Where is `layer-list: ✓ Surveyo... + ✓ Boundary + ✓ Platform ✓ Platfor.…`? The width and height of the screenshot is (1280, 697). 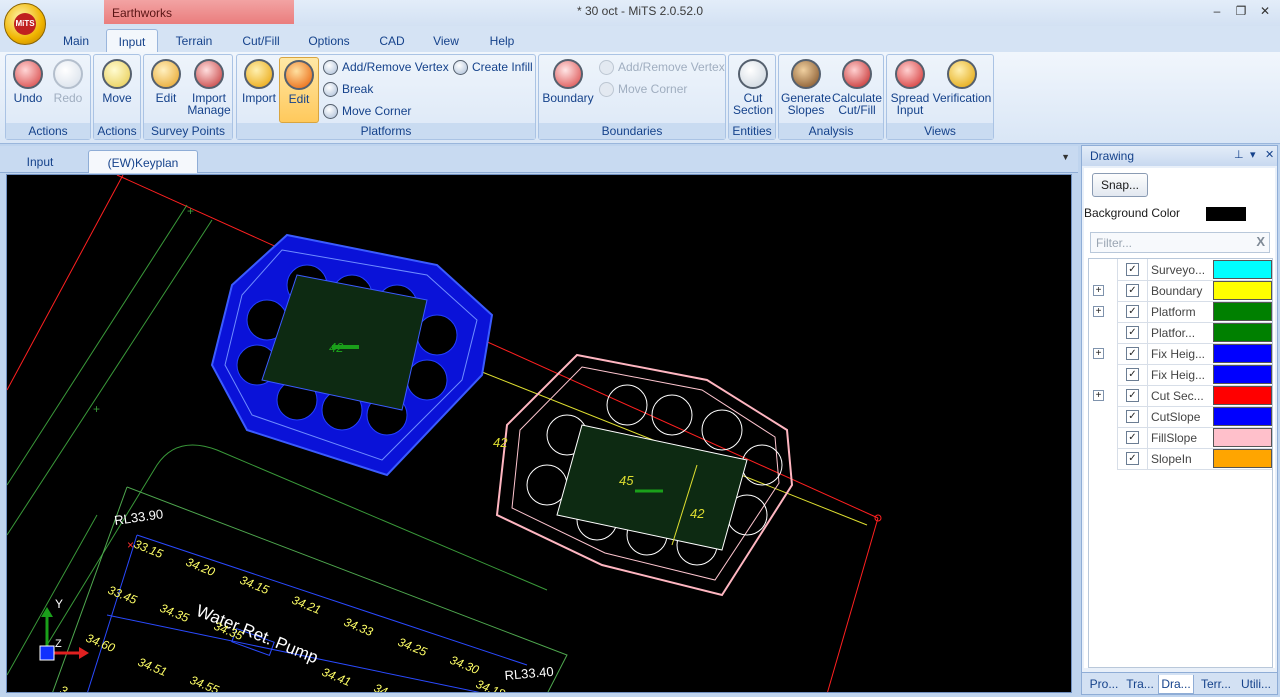
layer-list: ✓ Surveyo... + ✓ Boundary + ✓ Platform ✓ Platfor.… is located at coordinates (1180, 463).